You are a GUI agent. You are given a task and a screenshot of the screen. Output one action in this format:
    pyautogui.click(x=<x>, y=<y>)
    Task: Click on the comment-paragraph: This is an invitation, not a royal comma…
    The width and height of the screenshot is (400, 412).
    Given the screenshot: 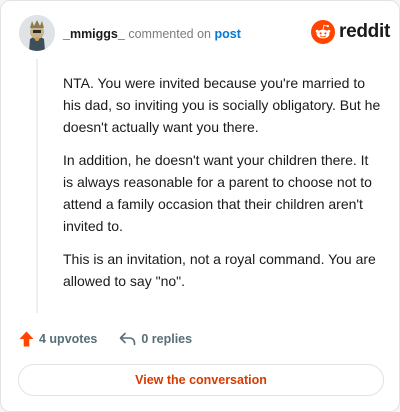 What is the action you would take?
    pyautogui.click(x=219, y=270)
    